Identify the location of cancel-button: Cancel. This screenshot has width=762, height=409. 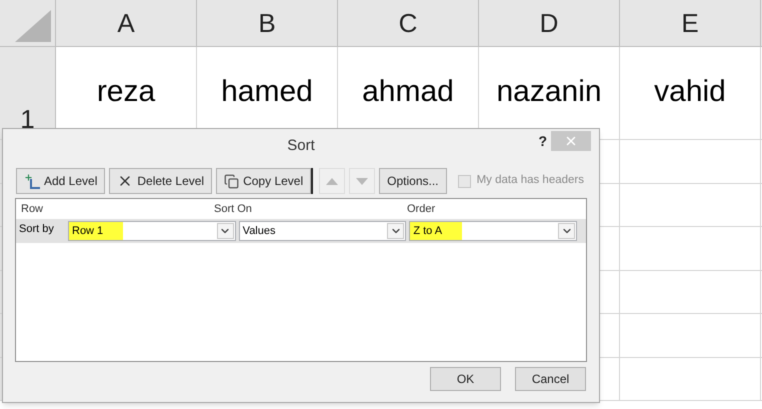
(550, 379).